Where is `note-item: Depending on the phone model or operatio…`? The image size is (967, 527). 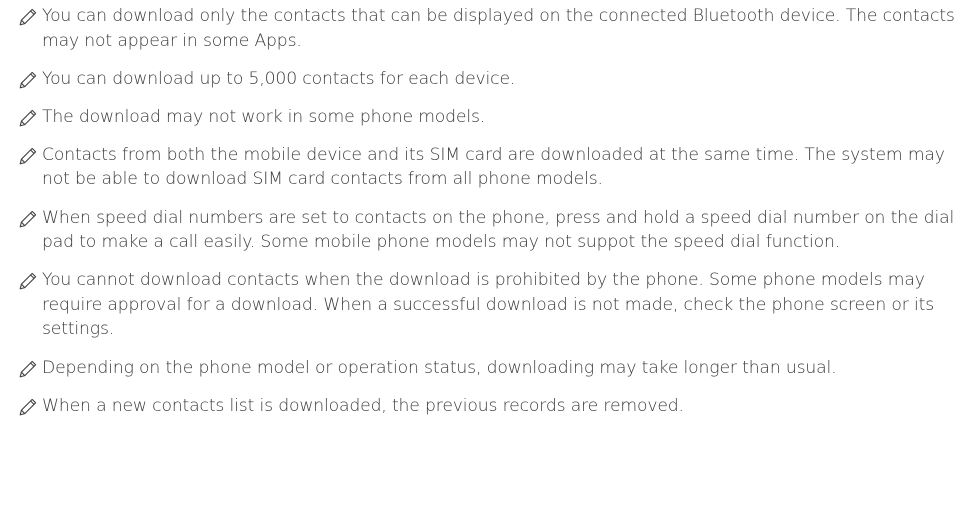
note-item: Depending on the phone model or operatio… is located at coordinates (488, 368).